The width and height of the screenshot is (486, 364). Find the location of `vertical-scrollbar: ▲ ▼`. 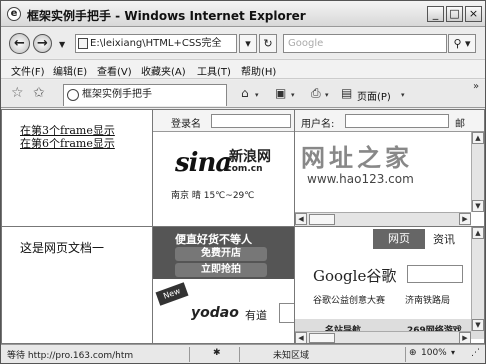

vertical-scrollbar: ▲ ▼ is located at coordinates (477, 172).